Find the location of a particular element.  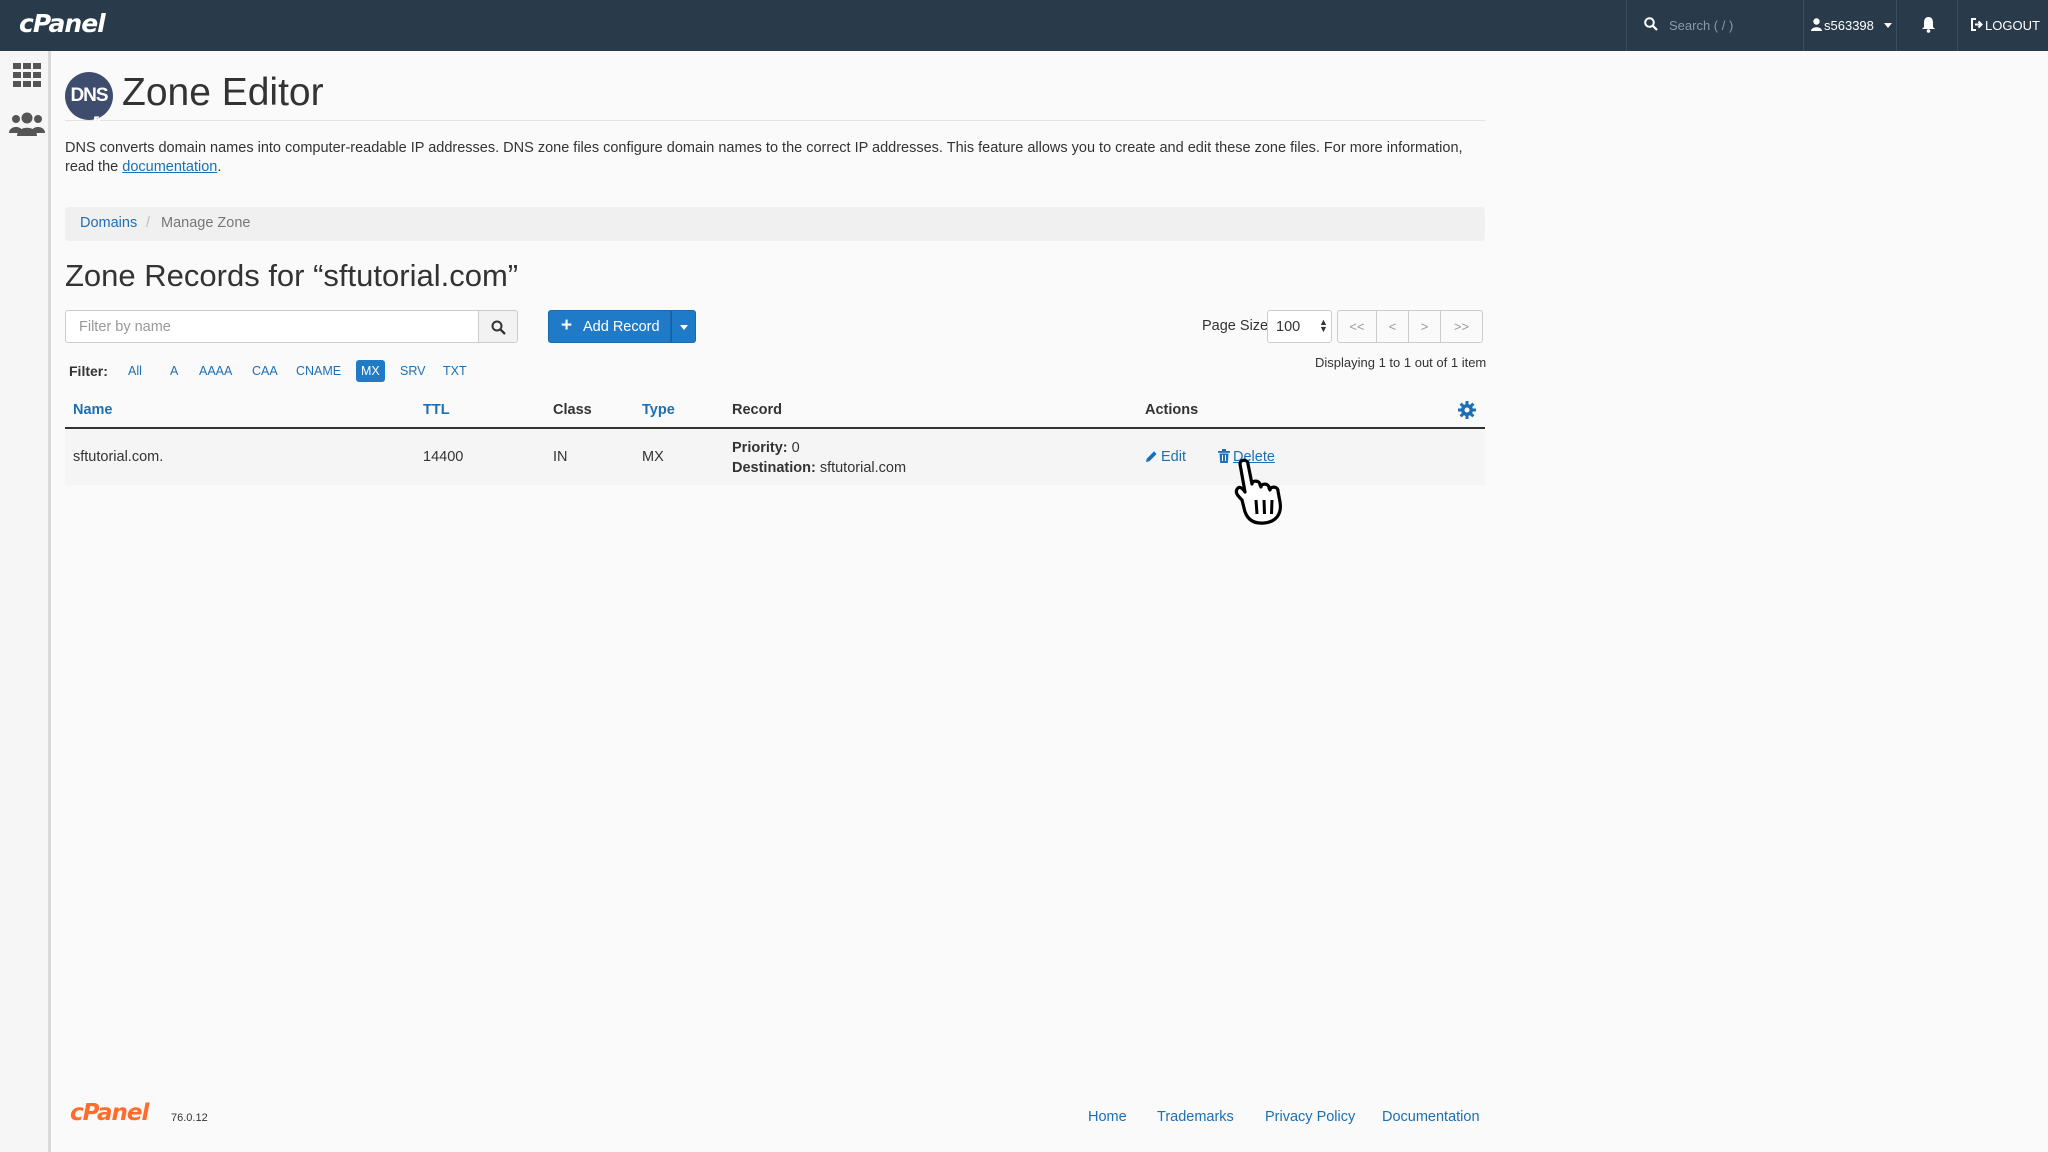

filter-aaaa: AAAA is located at coordinates (215, 371).